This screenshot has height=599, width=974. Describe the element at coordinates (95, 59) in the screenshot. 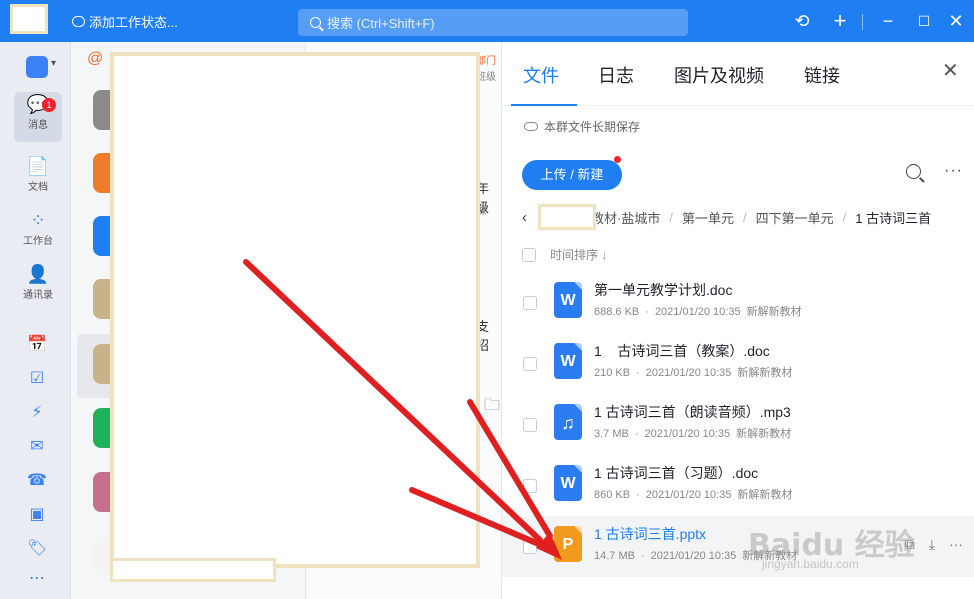

I see `mention-icon: @` at that location.